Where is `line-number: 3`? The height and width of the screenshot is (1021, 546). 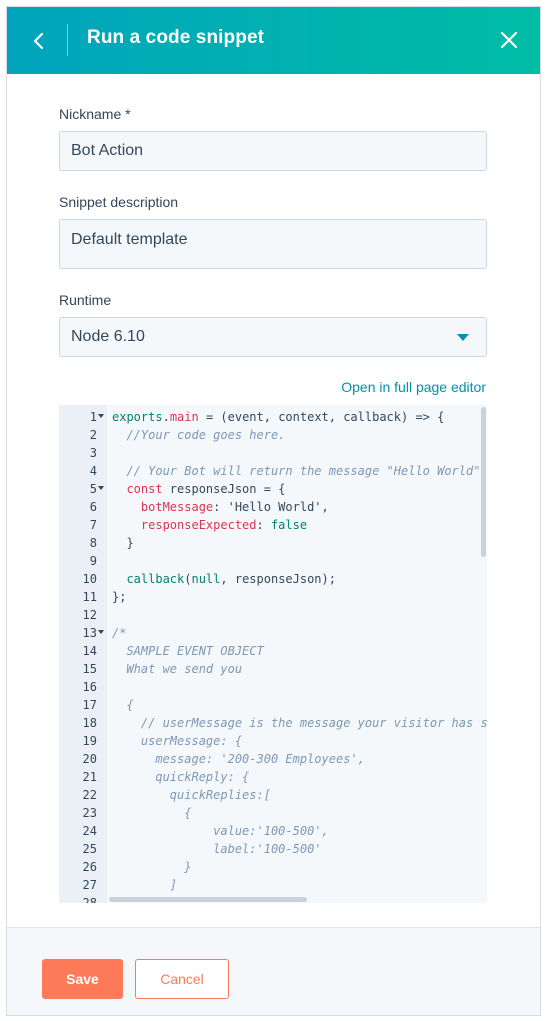
line-number: 3 is located at coordinates (93, 453).